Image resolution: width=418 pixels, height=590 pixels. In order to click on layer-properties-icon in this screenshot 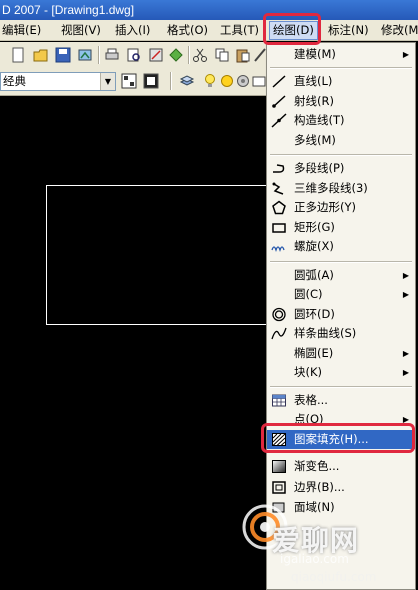, I will do `click(187, 81)`.